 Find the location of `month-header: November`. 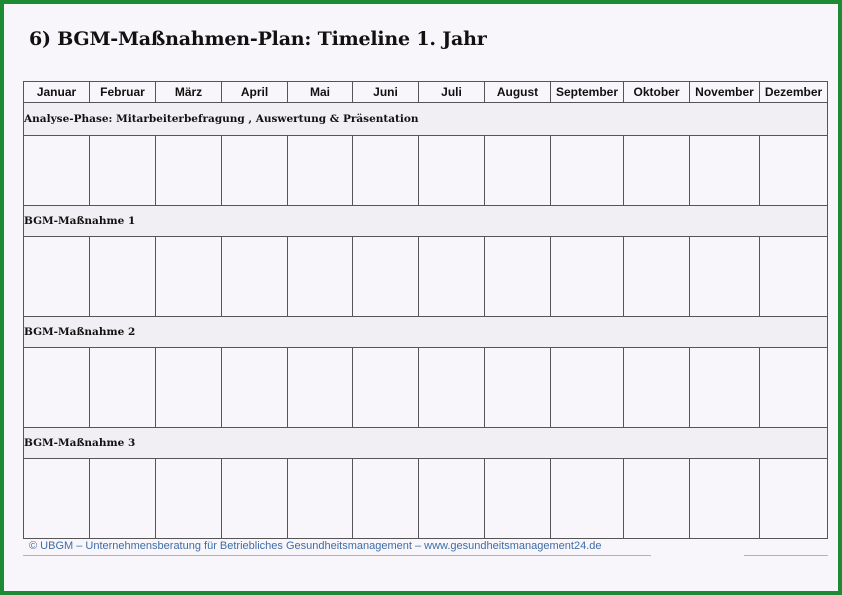

month-header: November is located at coordinates (724, 92).